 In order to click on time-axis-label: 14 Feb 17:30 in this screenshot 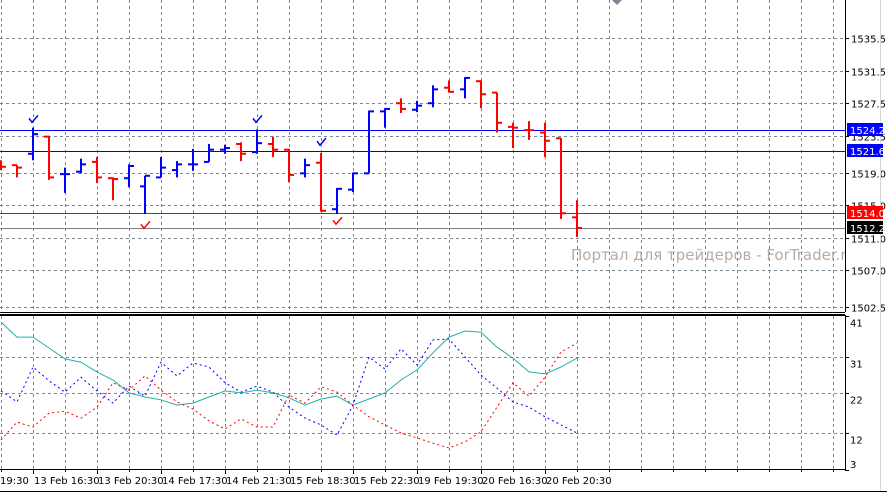, I will do `click(195, 481)`.